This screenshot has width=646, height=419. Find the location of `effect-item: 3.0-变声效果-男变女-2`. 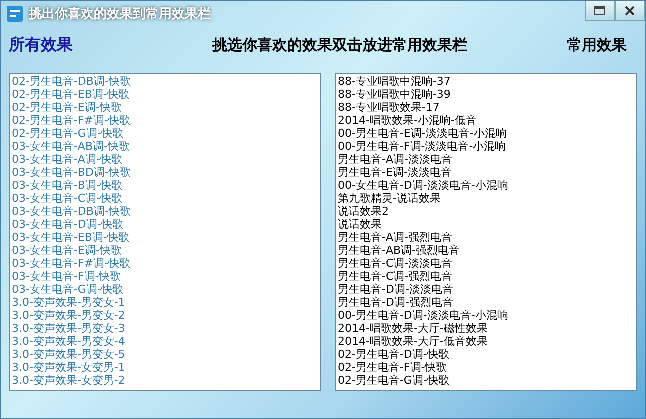

effect-item: 3.0-变声效果-男变女-2 is located at coordinates (165, 315).